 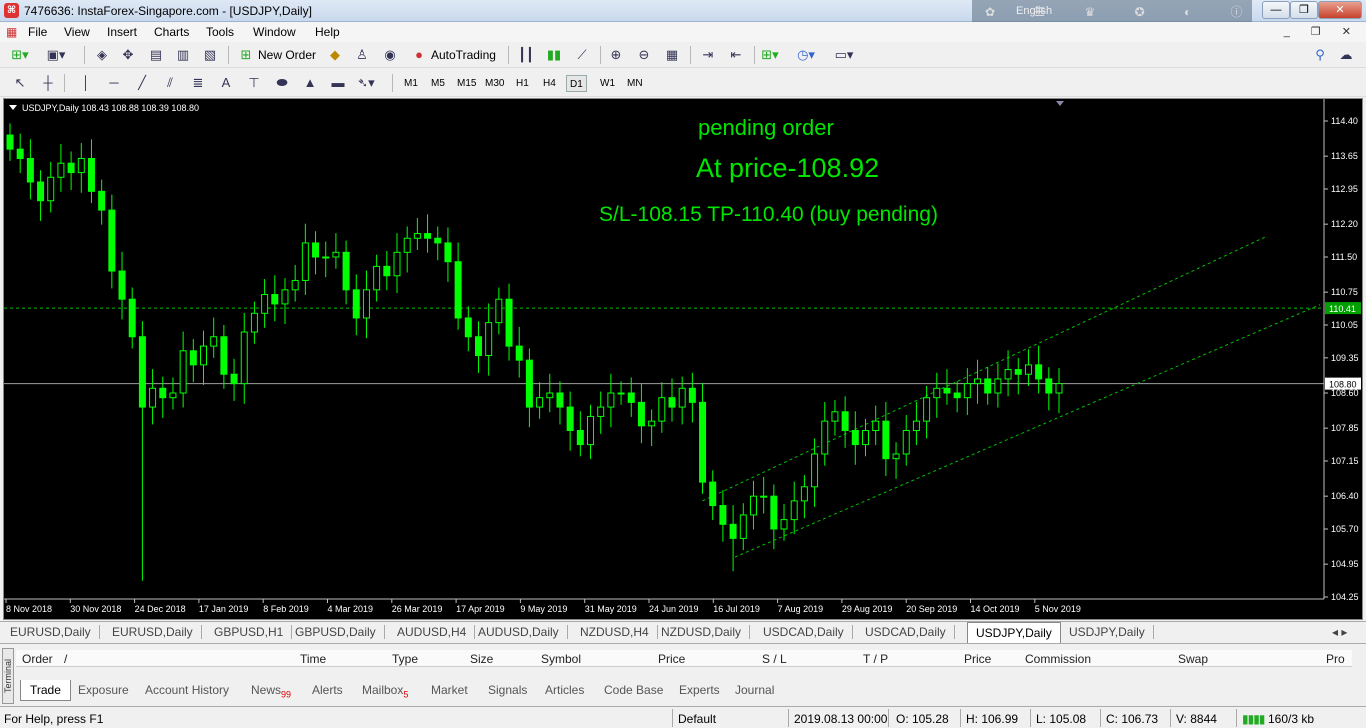 I want to click on maximize-button: ❐, so click(x=1304, y=10).